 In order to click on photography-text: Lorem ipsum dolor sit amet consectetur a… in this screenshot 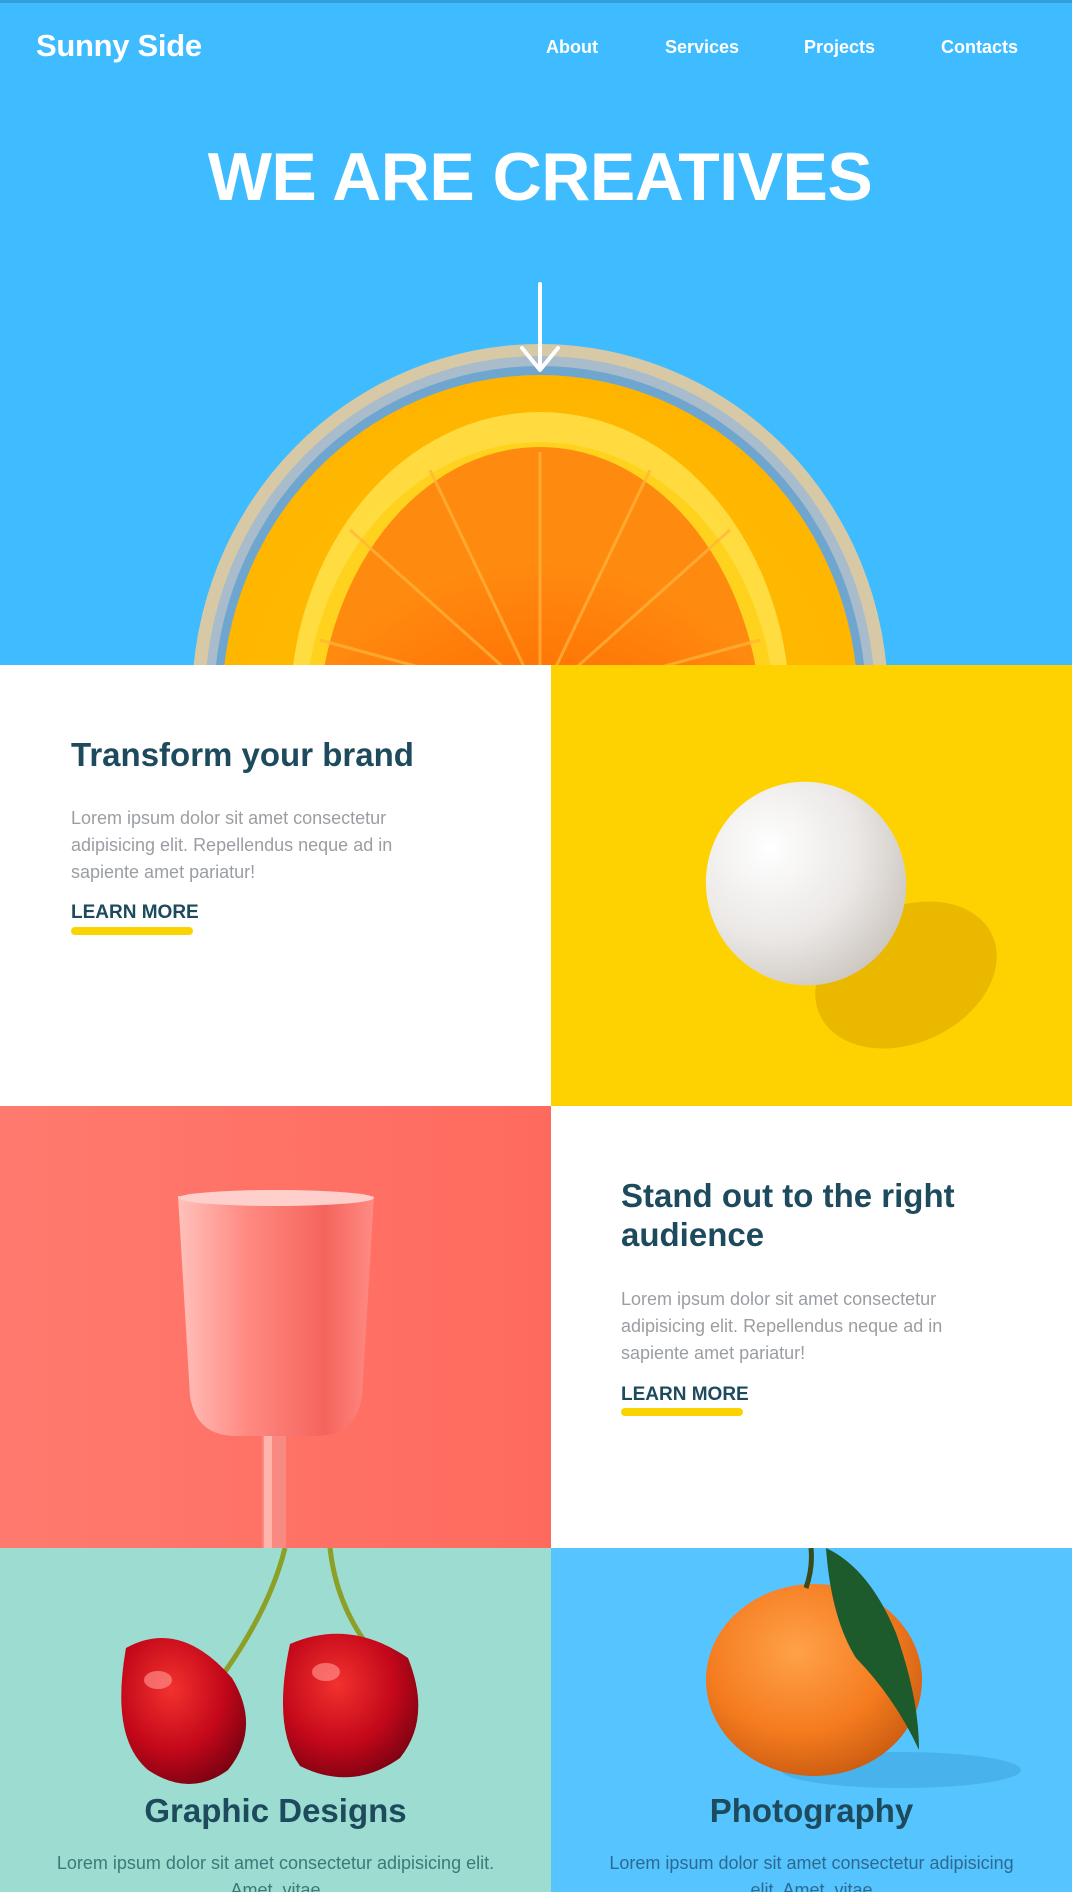, I will do `click(811, 1872)`.